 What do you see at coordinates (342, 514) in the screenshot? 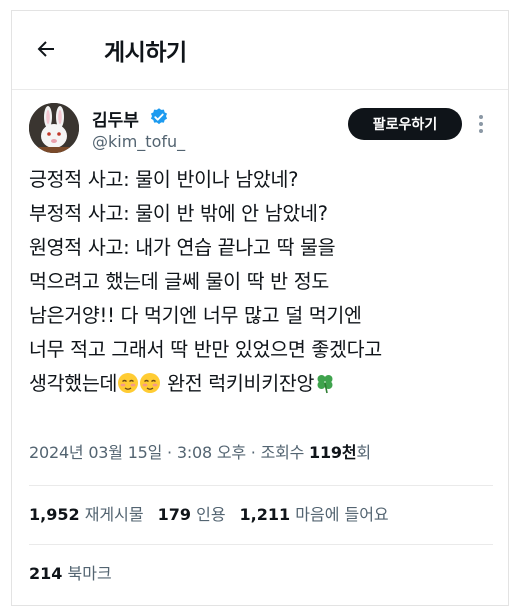
I see `likes-label: 마음에 들어요` at bounding box center [342, 514].